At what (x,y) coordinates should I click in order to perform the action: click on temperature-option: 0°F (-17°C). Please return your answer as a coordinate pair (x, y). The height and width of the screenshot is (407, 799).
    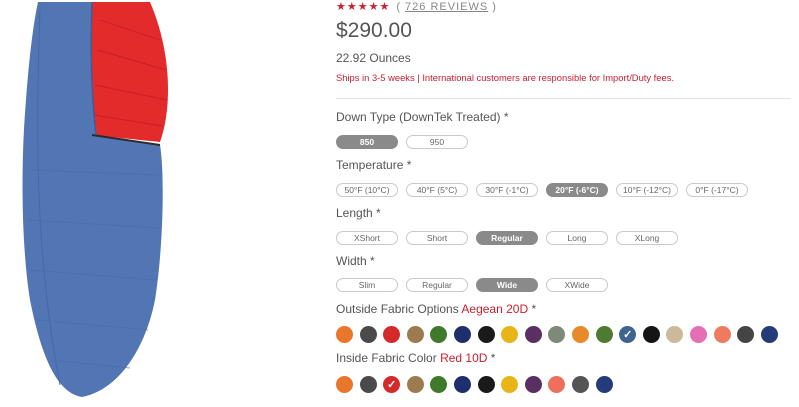
    Looking at the image, I should click on (717, 190).